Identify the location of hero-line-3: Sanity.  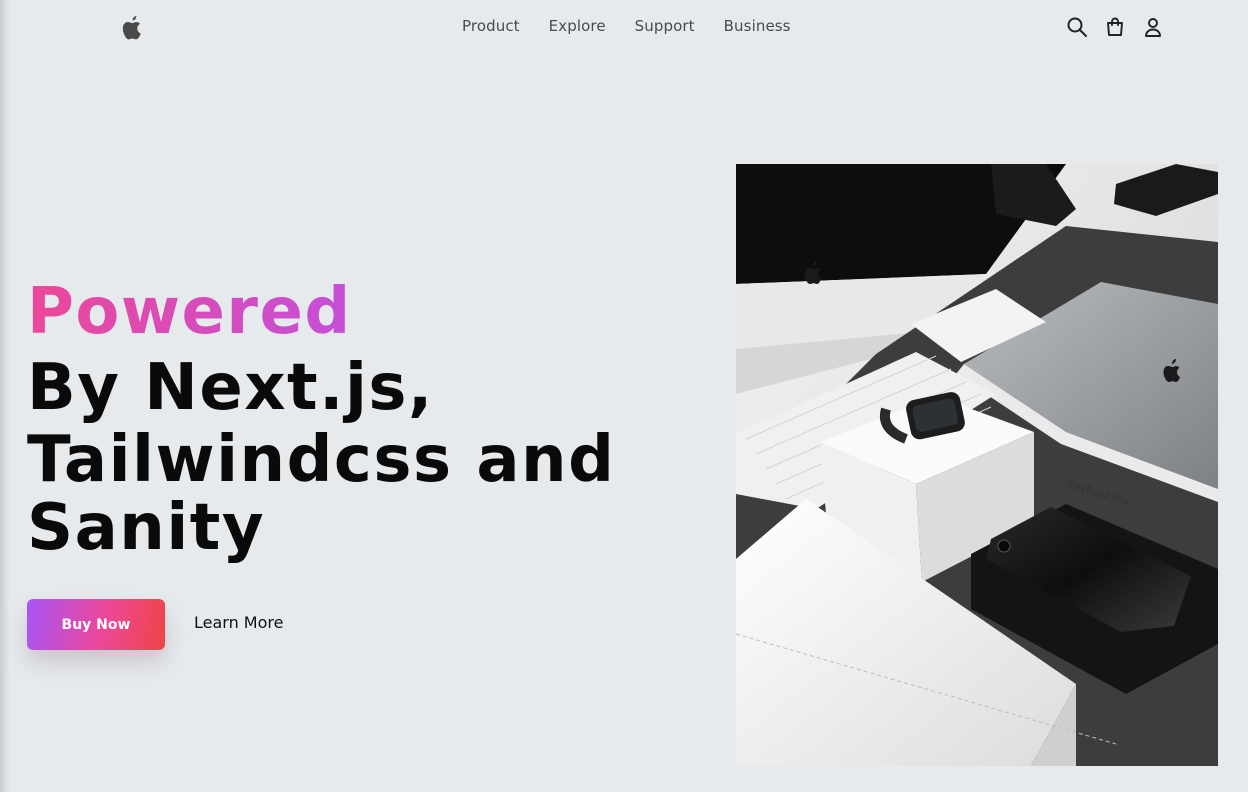
(146, 528).